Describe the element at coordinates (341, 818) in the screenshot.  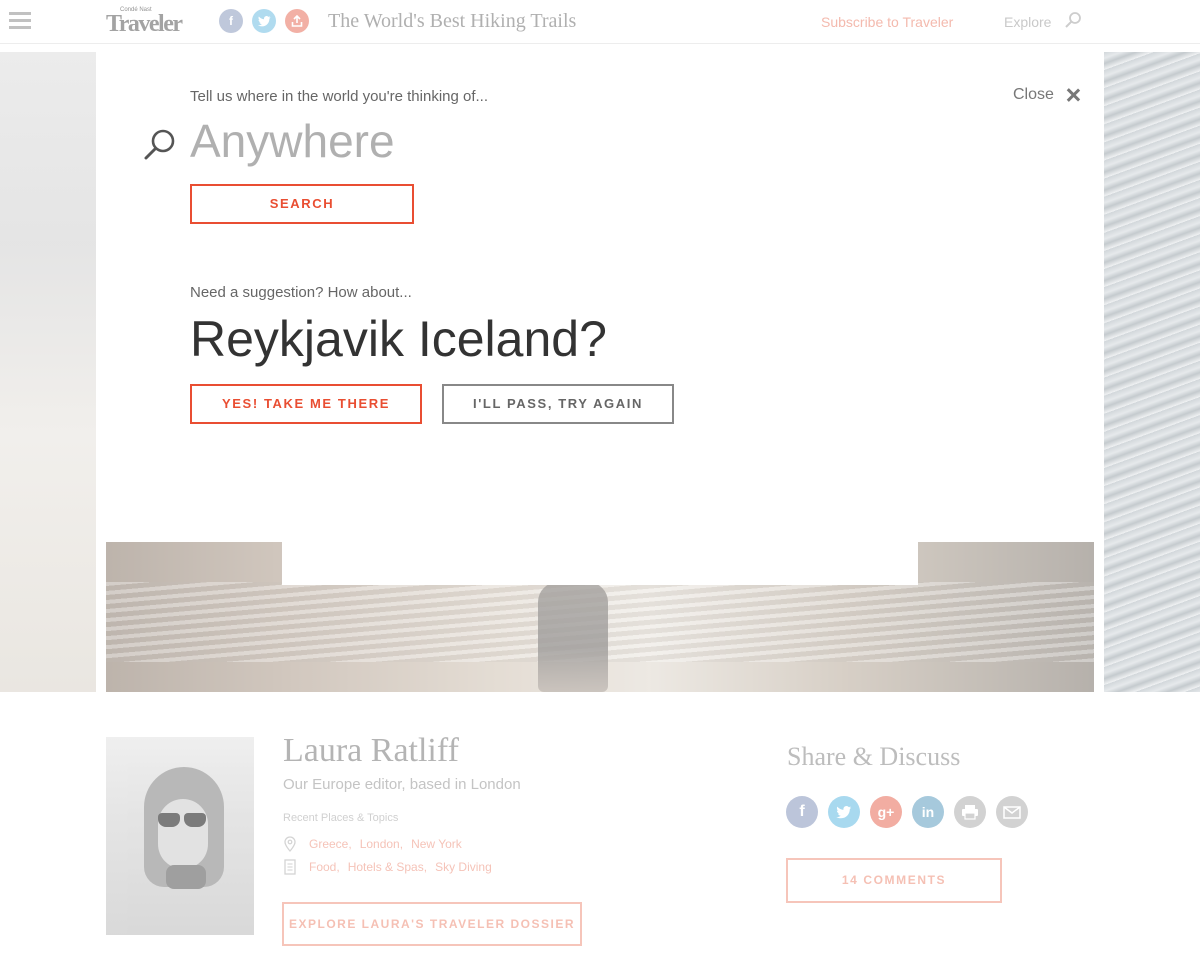
I see `recent-places-label: Recent Places & Topics` at that location.